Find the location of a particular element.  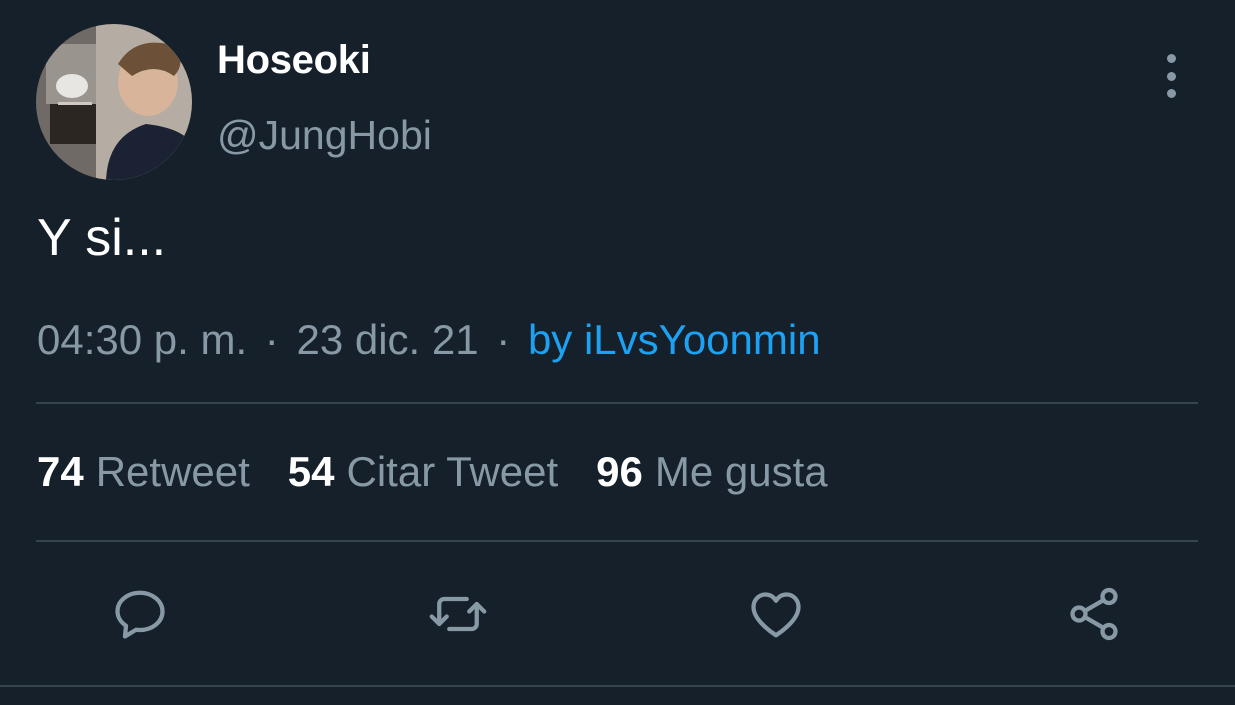

stat-number: 54 is located at coordinates (311, 471).